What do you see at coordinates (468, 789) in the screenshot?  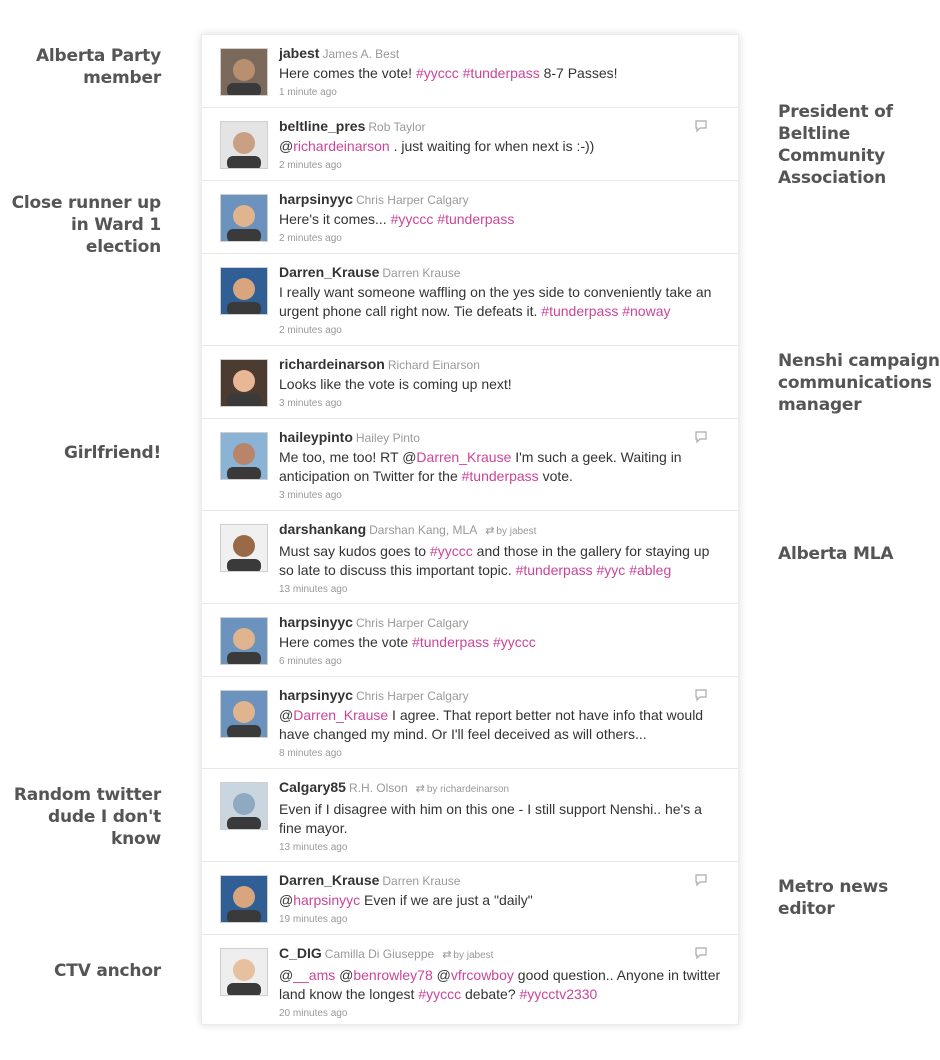 I see `retweeted-by: by richardeinarson` at bounding box center [468, 789].